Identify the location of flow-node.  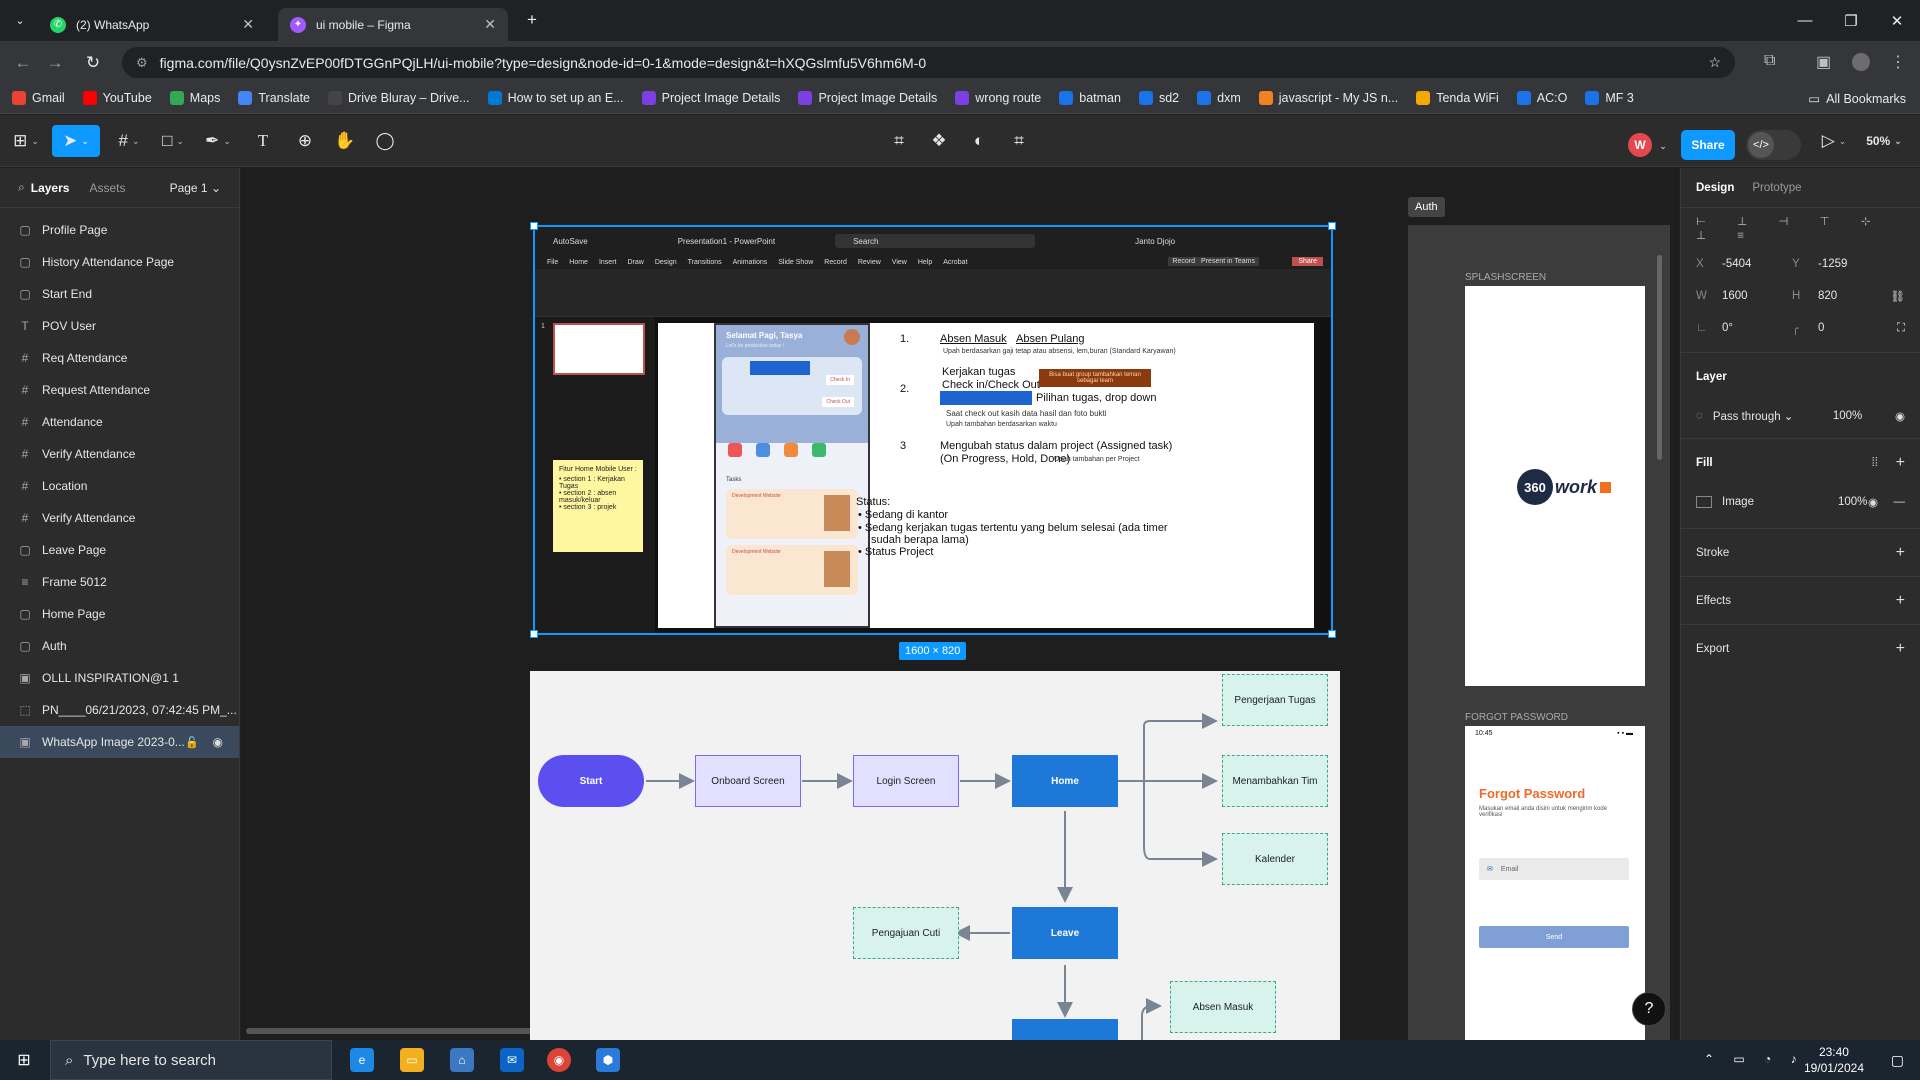
(1065, 1030).